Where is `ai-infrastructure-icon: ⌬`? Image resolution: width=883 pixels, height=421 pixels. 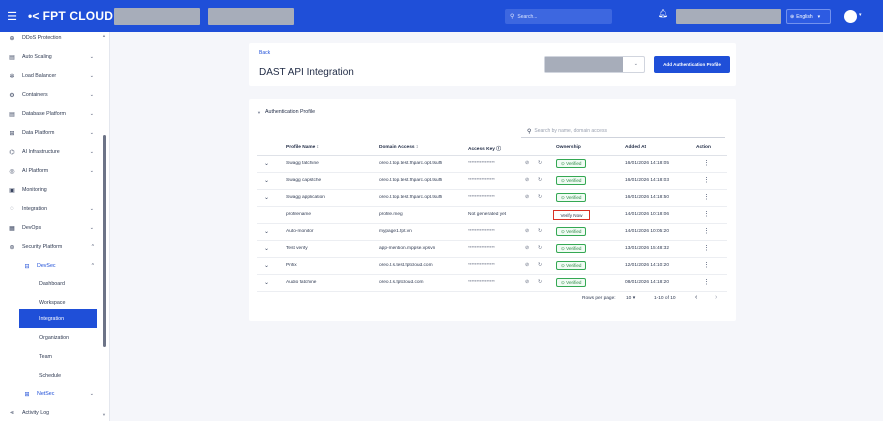
ai-infrastructure-icon: ⌬ is located at coordinates (12, 152).